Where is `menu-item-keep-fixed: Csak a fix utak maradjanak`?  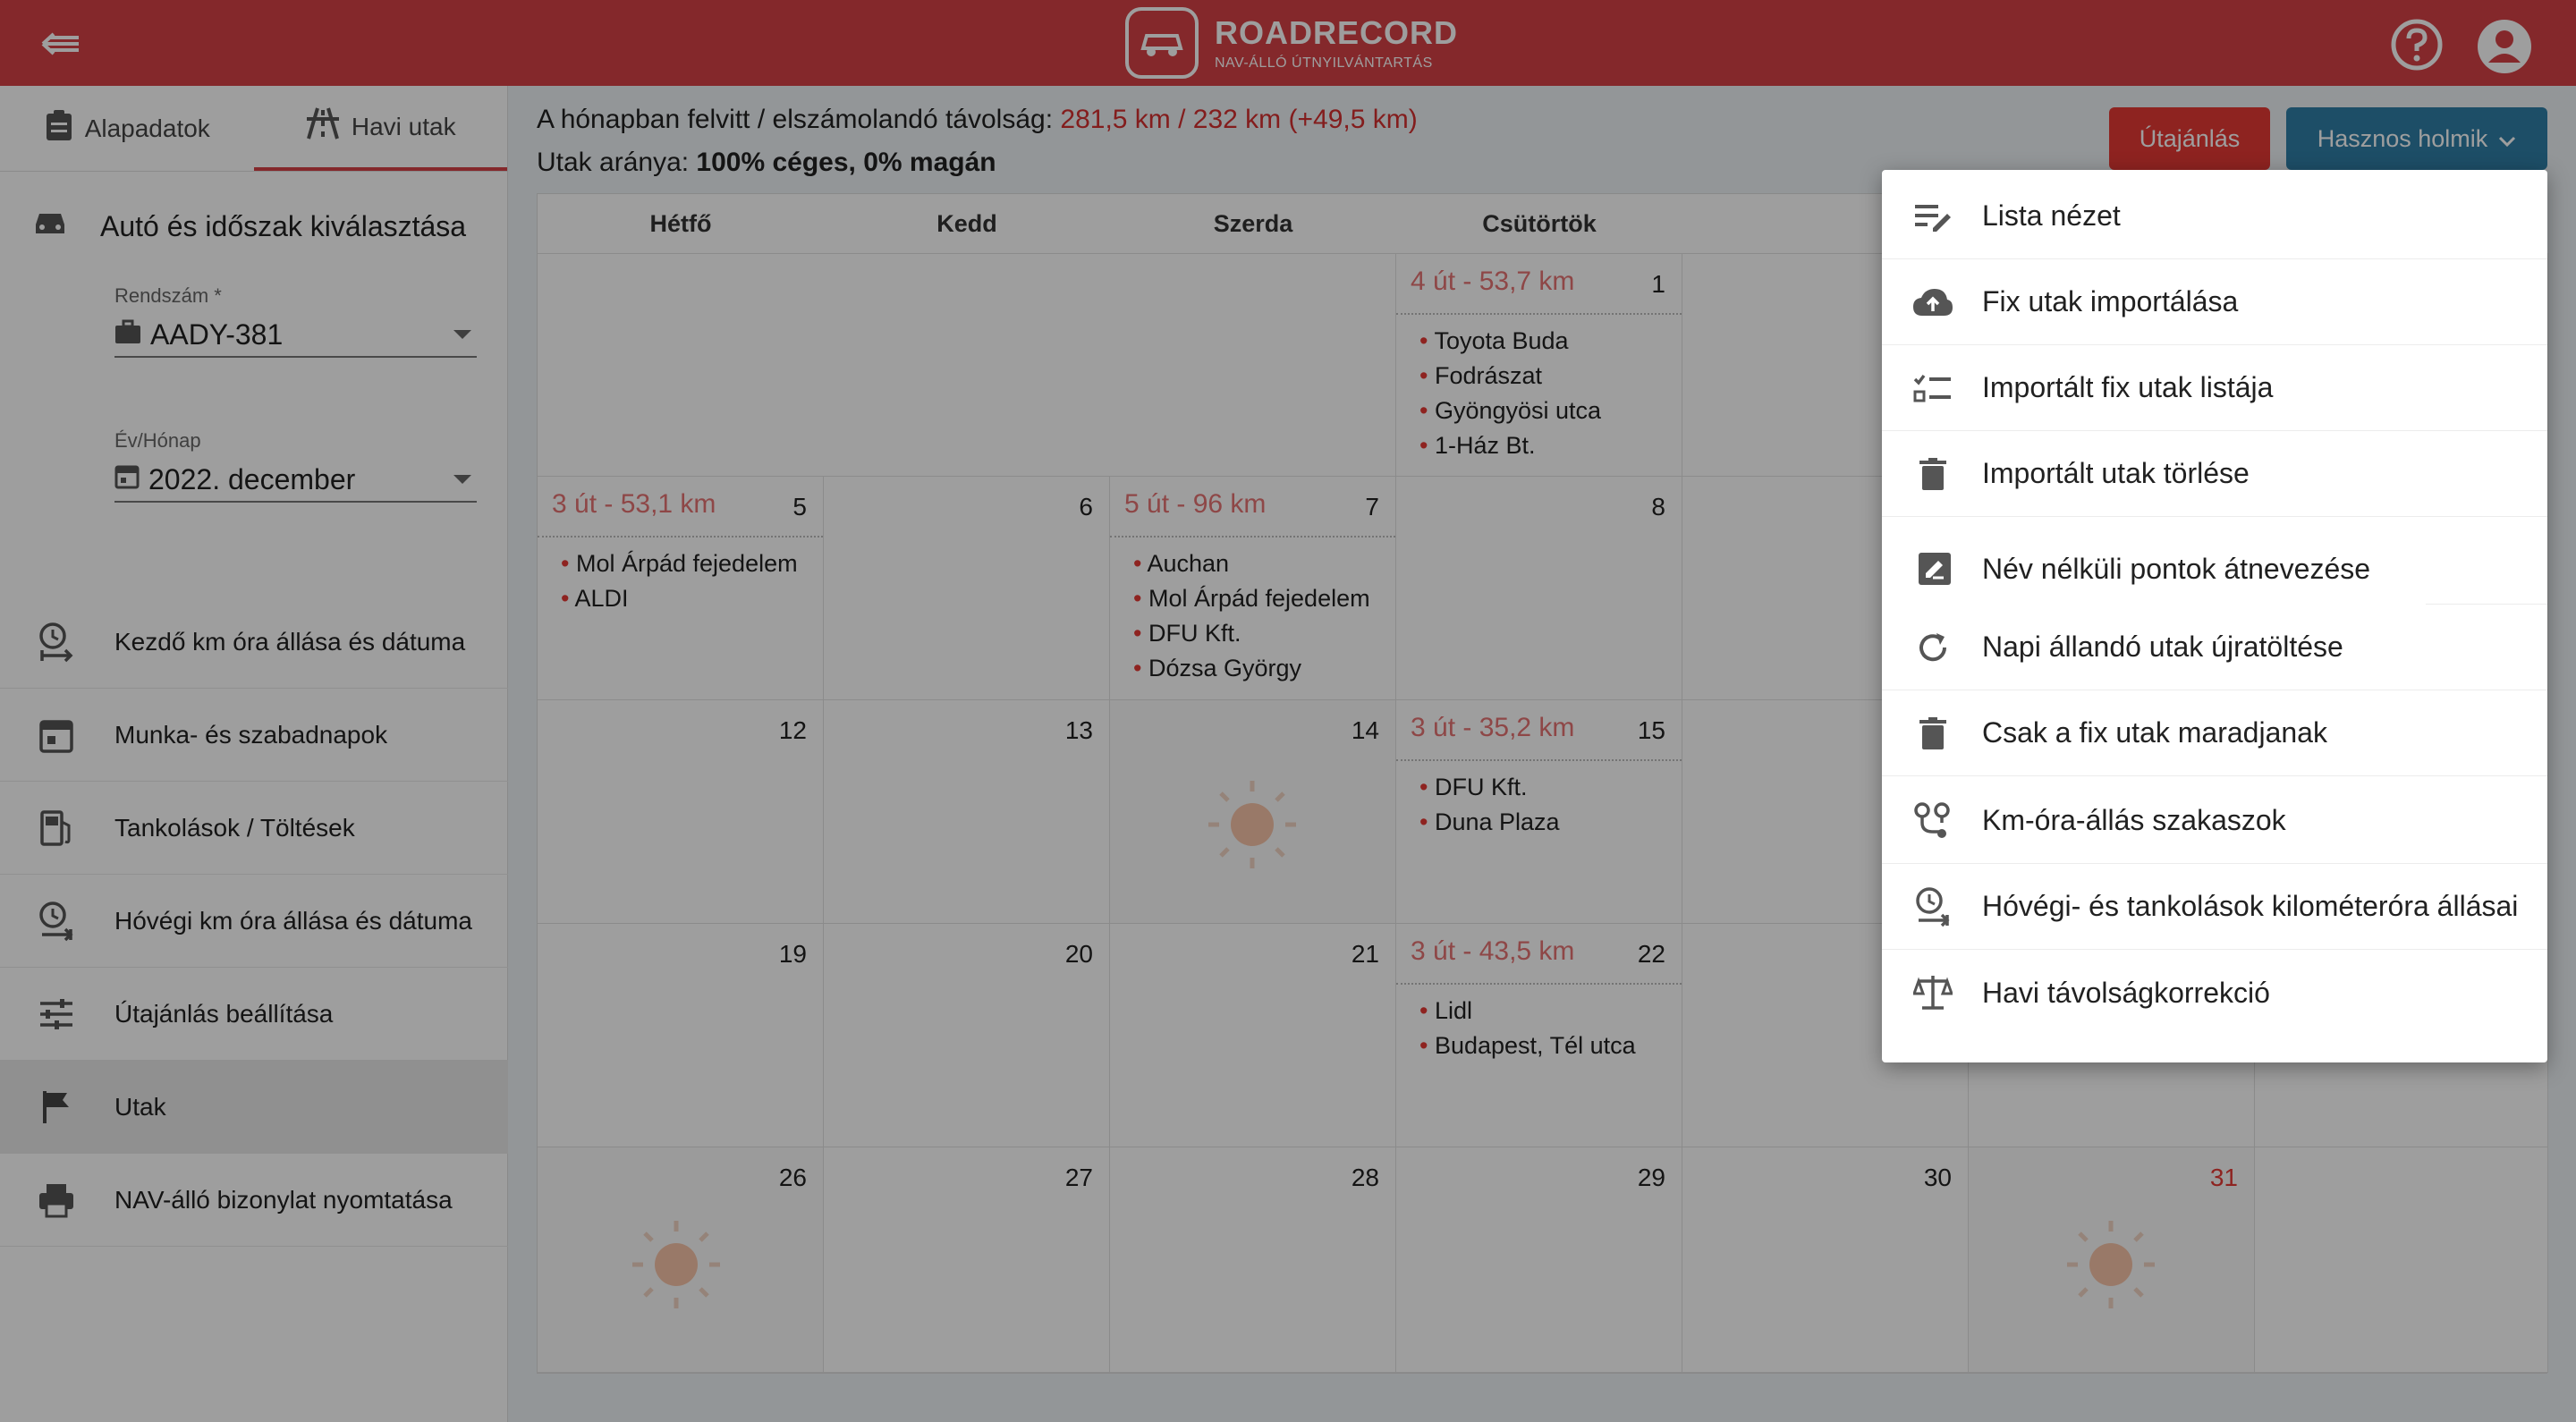 menu-item-keep-fixed: Csak a fix utak maradjanak is located at coordinates (2214, 733).